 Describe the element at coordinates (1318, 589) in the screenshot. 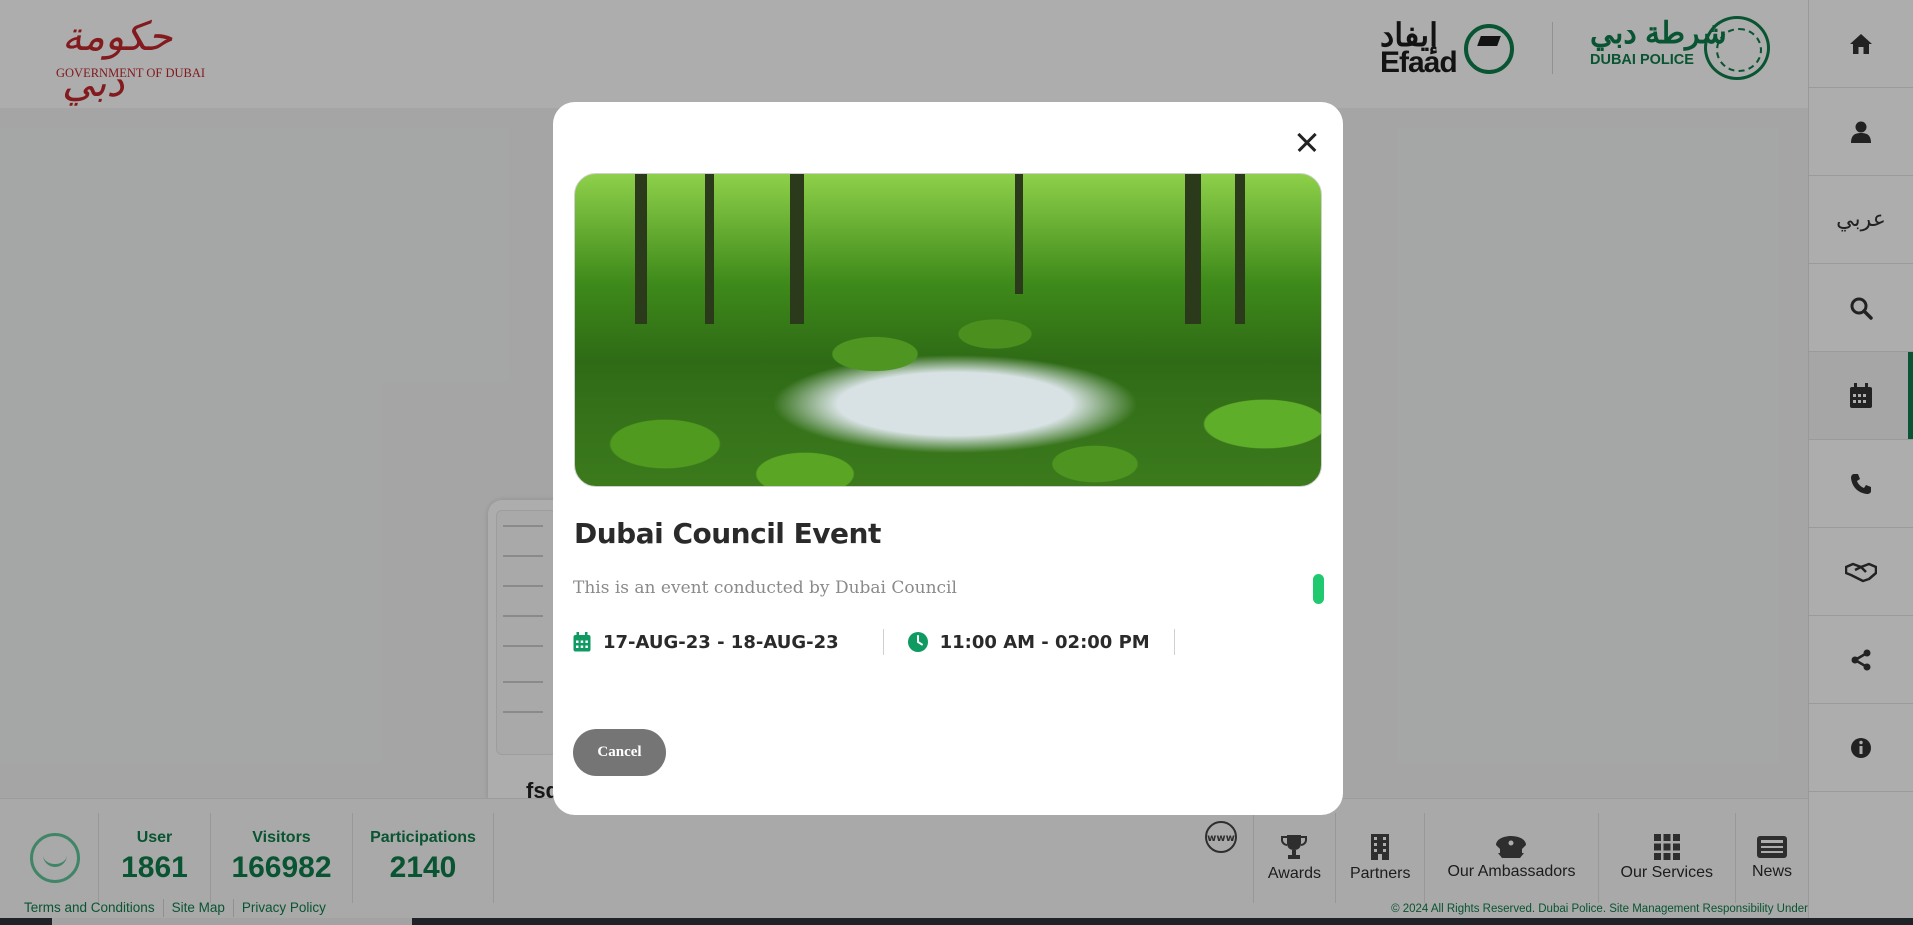

I see `scroll-indicator` at that location.